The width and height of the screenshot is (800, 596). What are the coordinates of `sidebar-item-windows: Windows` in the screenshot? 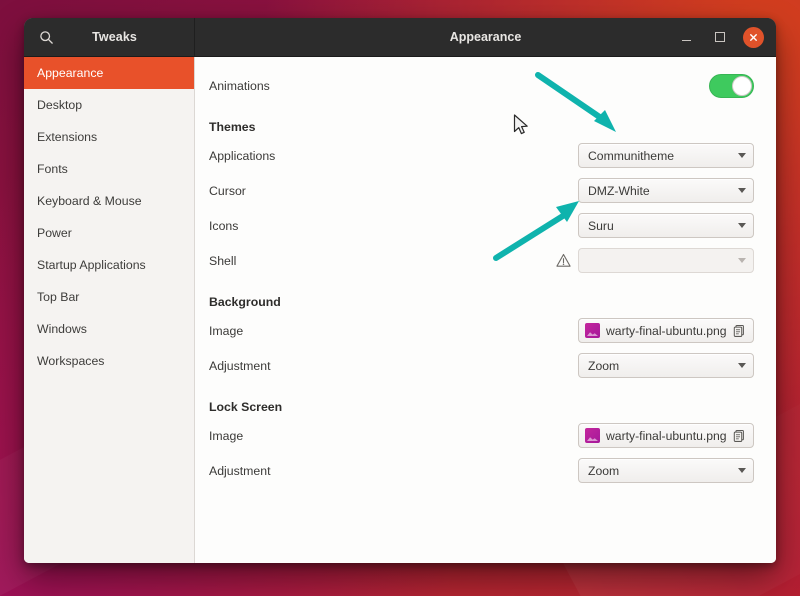 It's located at (109, 329).